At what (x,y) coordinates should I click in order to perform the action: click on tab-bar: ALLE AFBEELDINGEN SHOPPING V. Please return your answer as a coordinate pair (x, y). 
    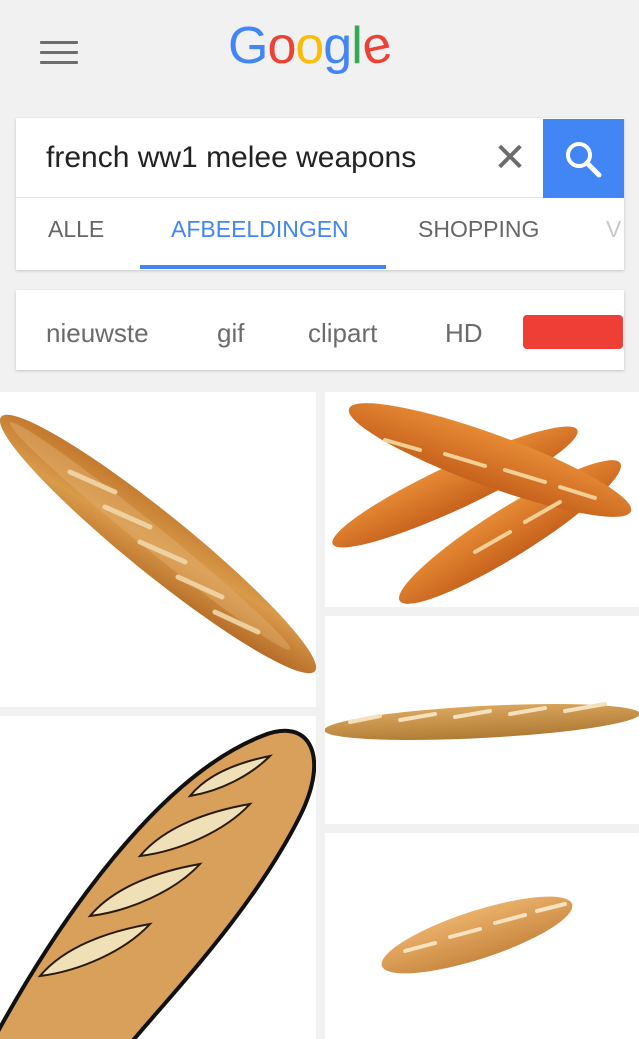
    Looking at the image, I should click on (320, 234).